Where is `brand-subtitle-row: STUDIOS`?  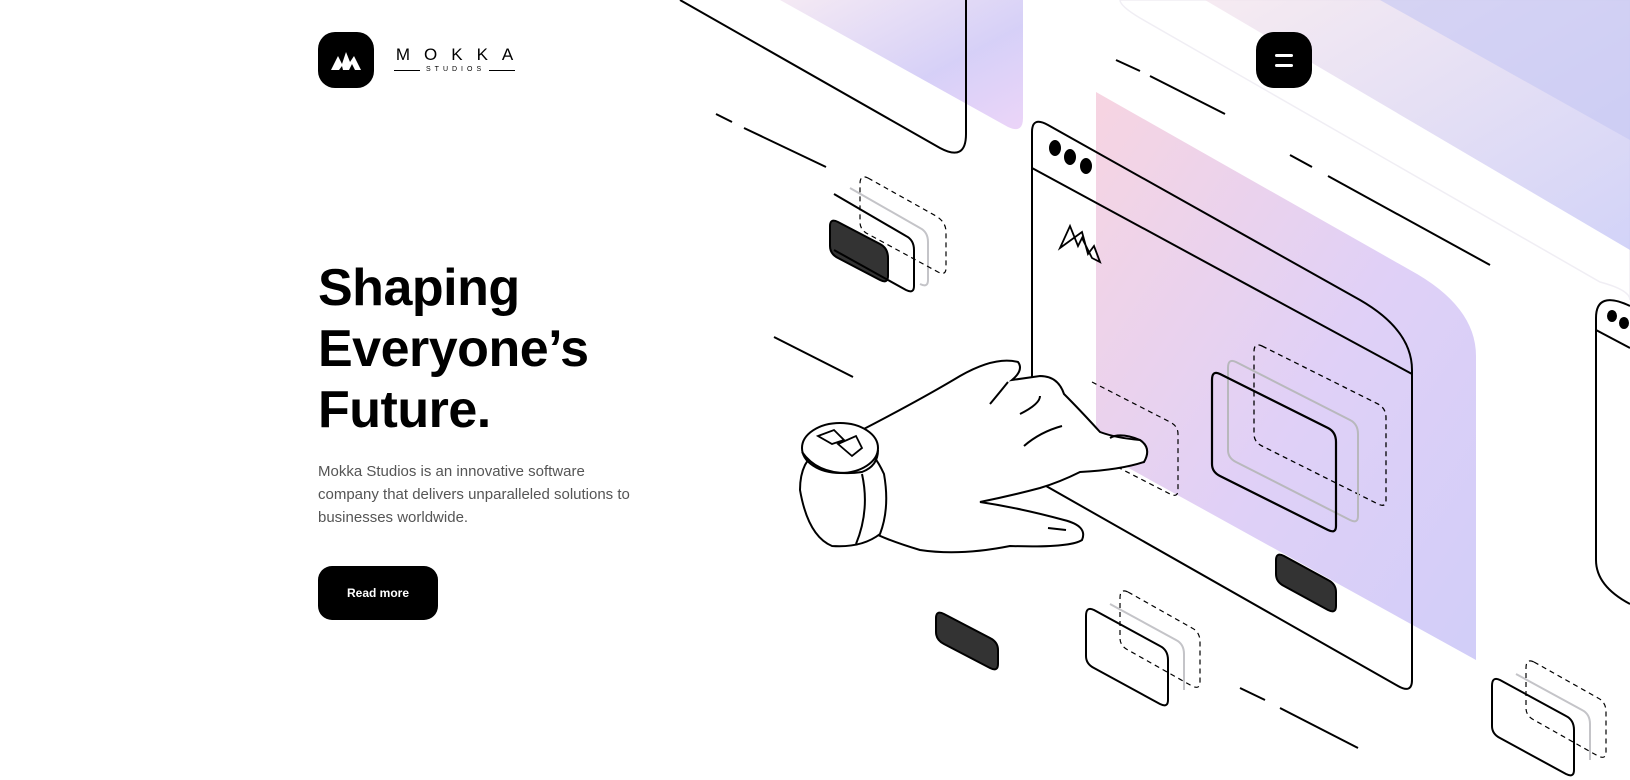 brand-subtitle-row: STUDIOS is located at coordinates (455, 70).